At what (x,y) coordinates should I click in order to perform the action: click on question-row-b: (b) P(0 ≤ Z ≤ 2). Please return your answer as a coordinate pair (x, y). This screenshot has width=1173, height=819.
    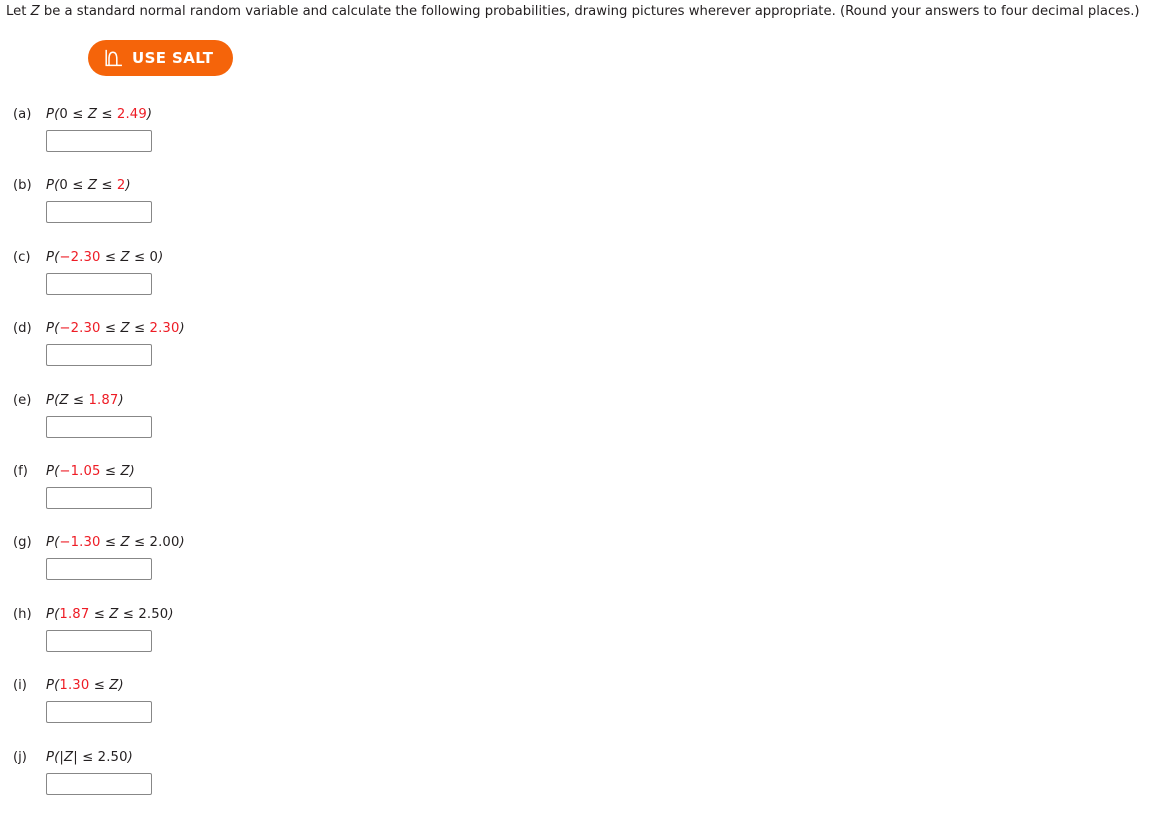
    Looking at the image, I should click on (586, 210).